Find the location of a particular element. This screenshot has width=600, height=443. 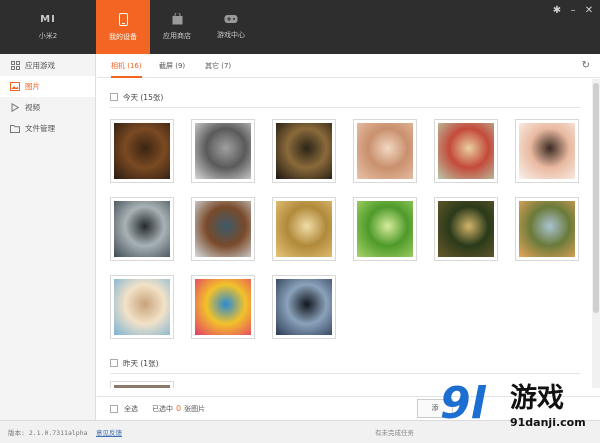

sidebar-item-label: 图片 is located at coordinates (32, 86).